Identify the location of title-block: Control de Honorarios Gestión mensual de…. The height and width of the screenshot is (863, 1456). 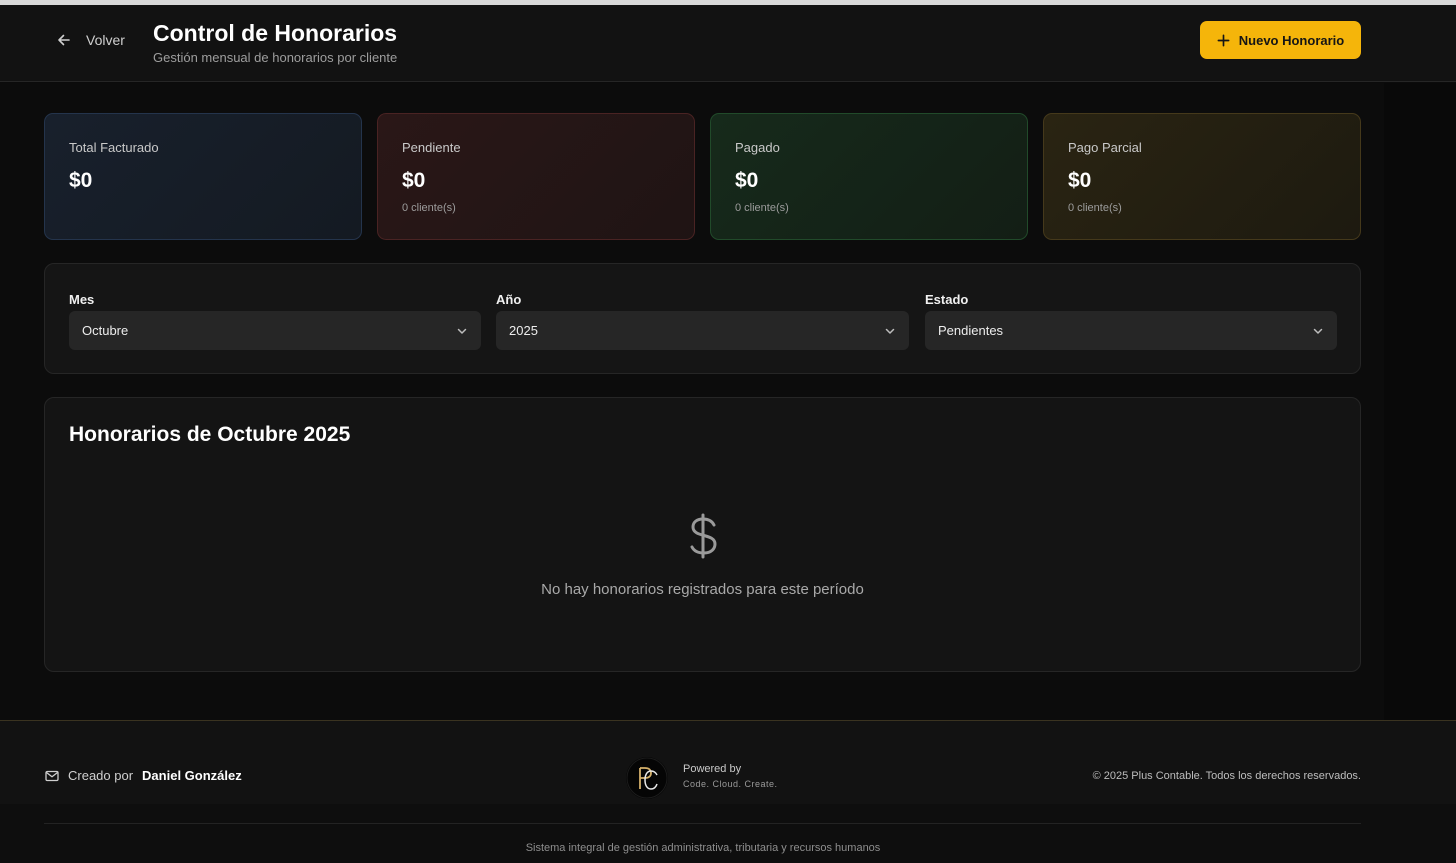
(275, 42).